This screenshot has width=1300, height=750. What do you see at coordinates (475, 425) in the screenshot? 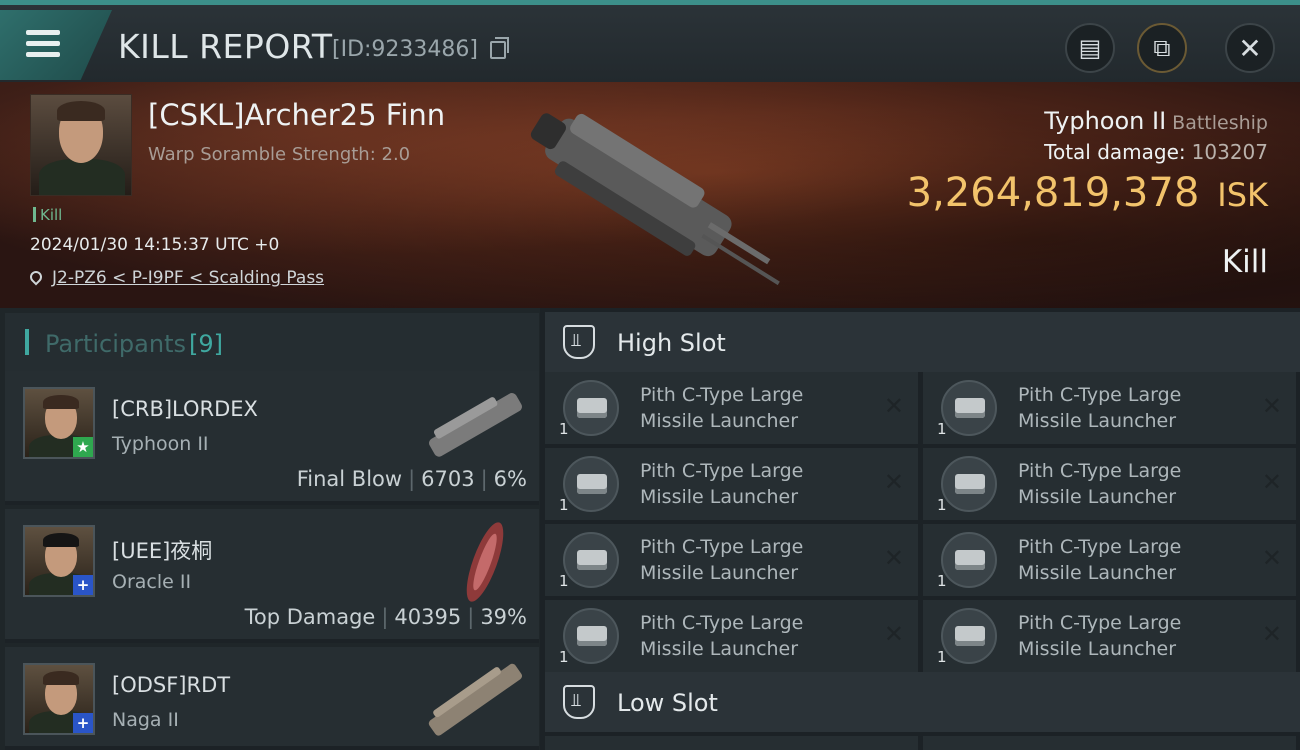
I see `ship-hull` at bounding box center [475, 425].